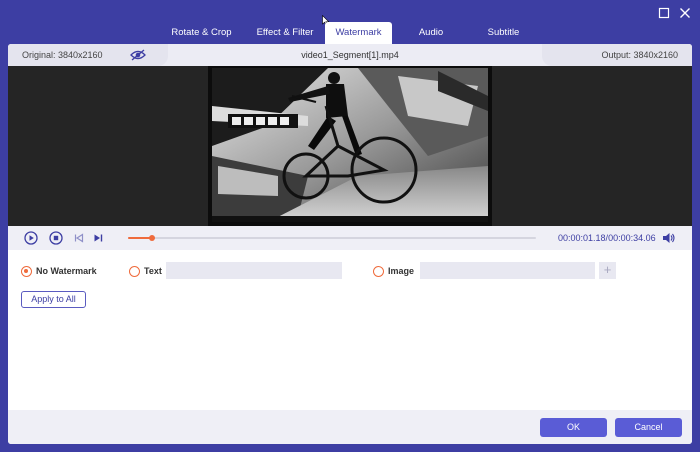 Image resolution: width=700 pixels, height=452 pixels. Describe the element at coordinates (582, 238) in the screenshot. I see `current-time: 00:00:01.18` at that location.